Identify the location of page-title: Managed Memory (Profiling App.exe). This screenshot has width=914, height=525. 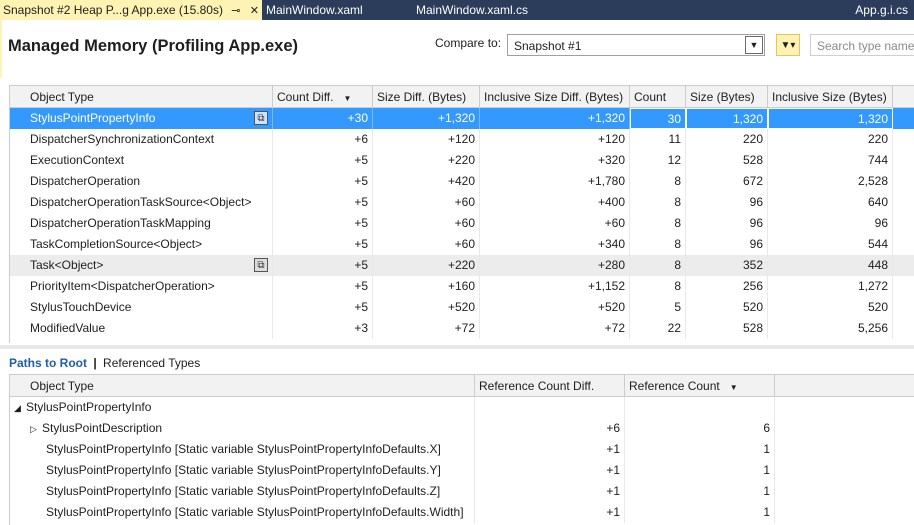
(153, 46).